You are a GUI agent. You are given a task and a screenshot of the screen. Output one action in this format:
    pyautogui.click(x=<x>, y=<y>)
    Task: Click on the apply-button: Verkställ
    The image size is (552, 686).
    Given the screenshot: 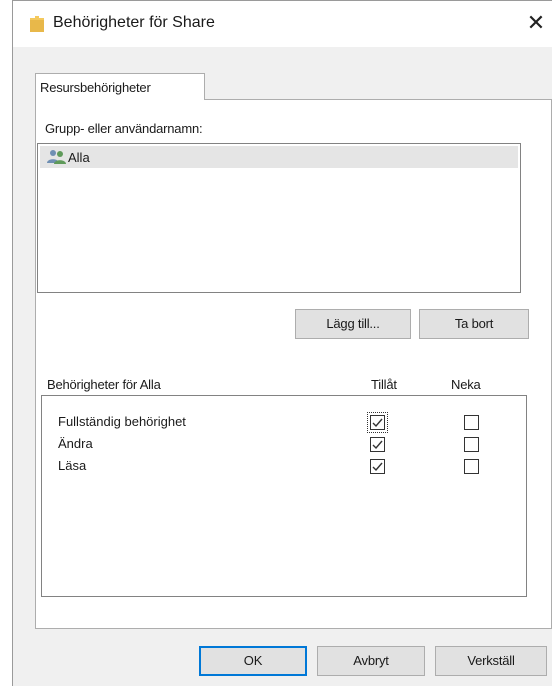 What is the action you would take?
    pyautogui.click(x=491, y=661)
    